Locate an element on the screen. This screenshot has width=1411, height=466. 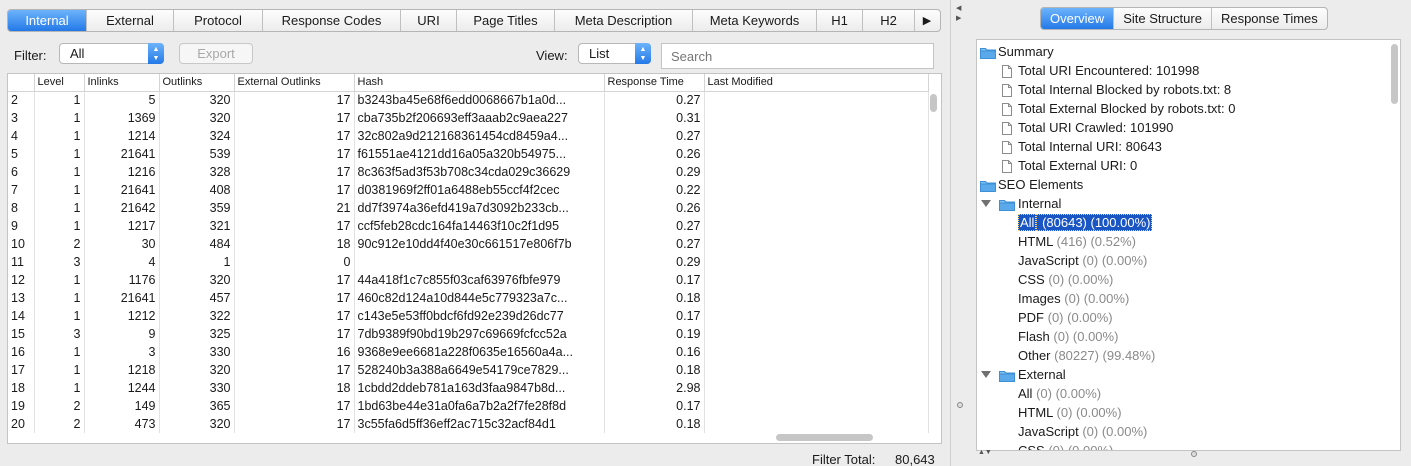
tab-site-structure: Site Structure is located at coordinates (1163, 18).